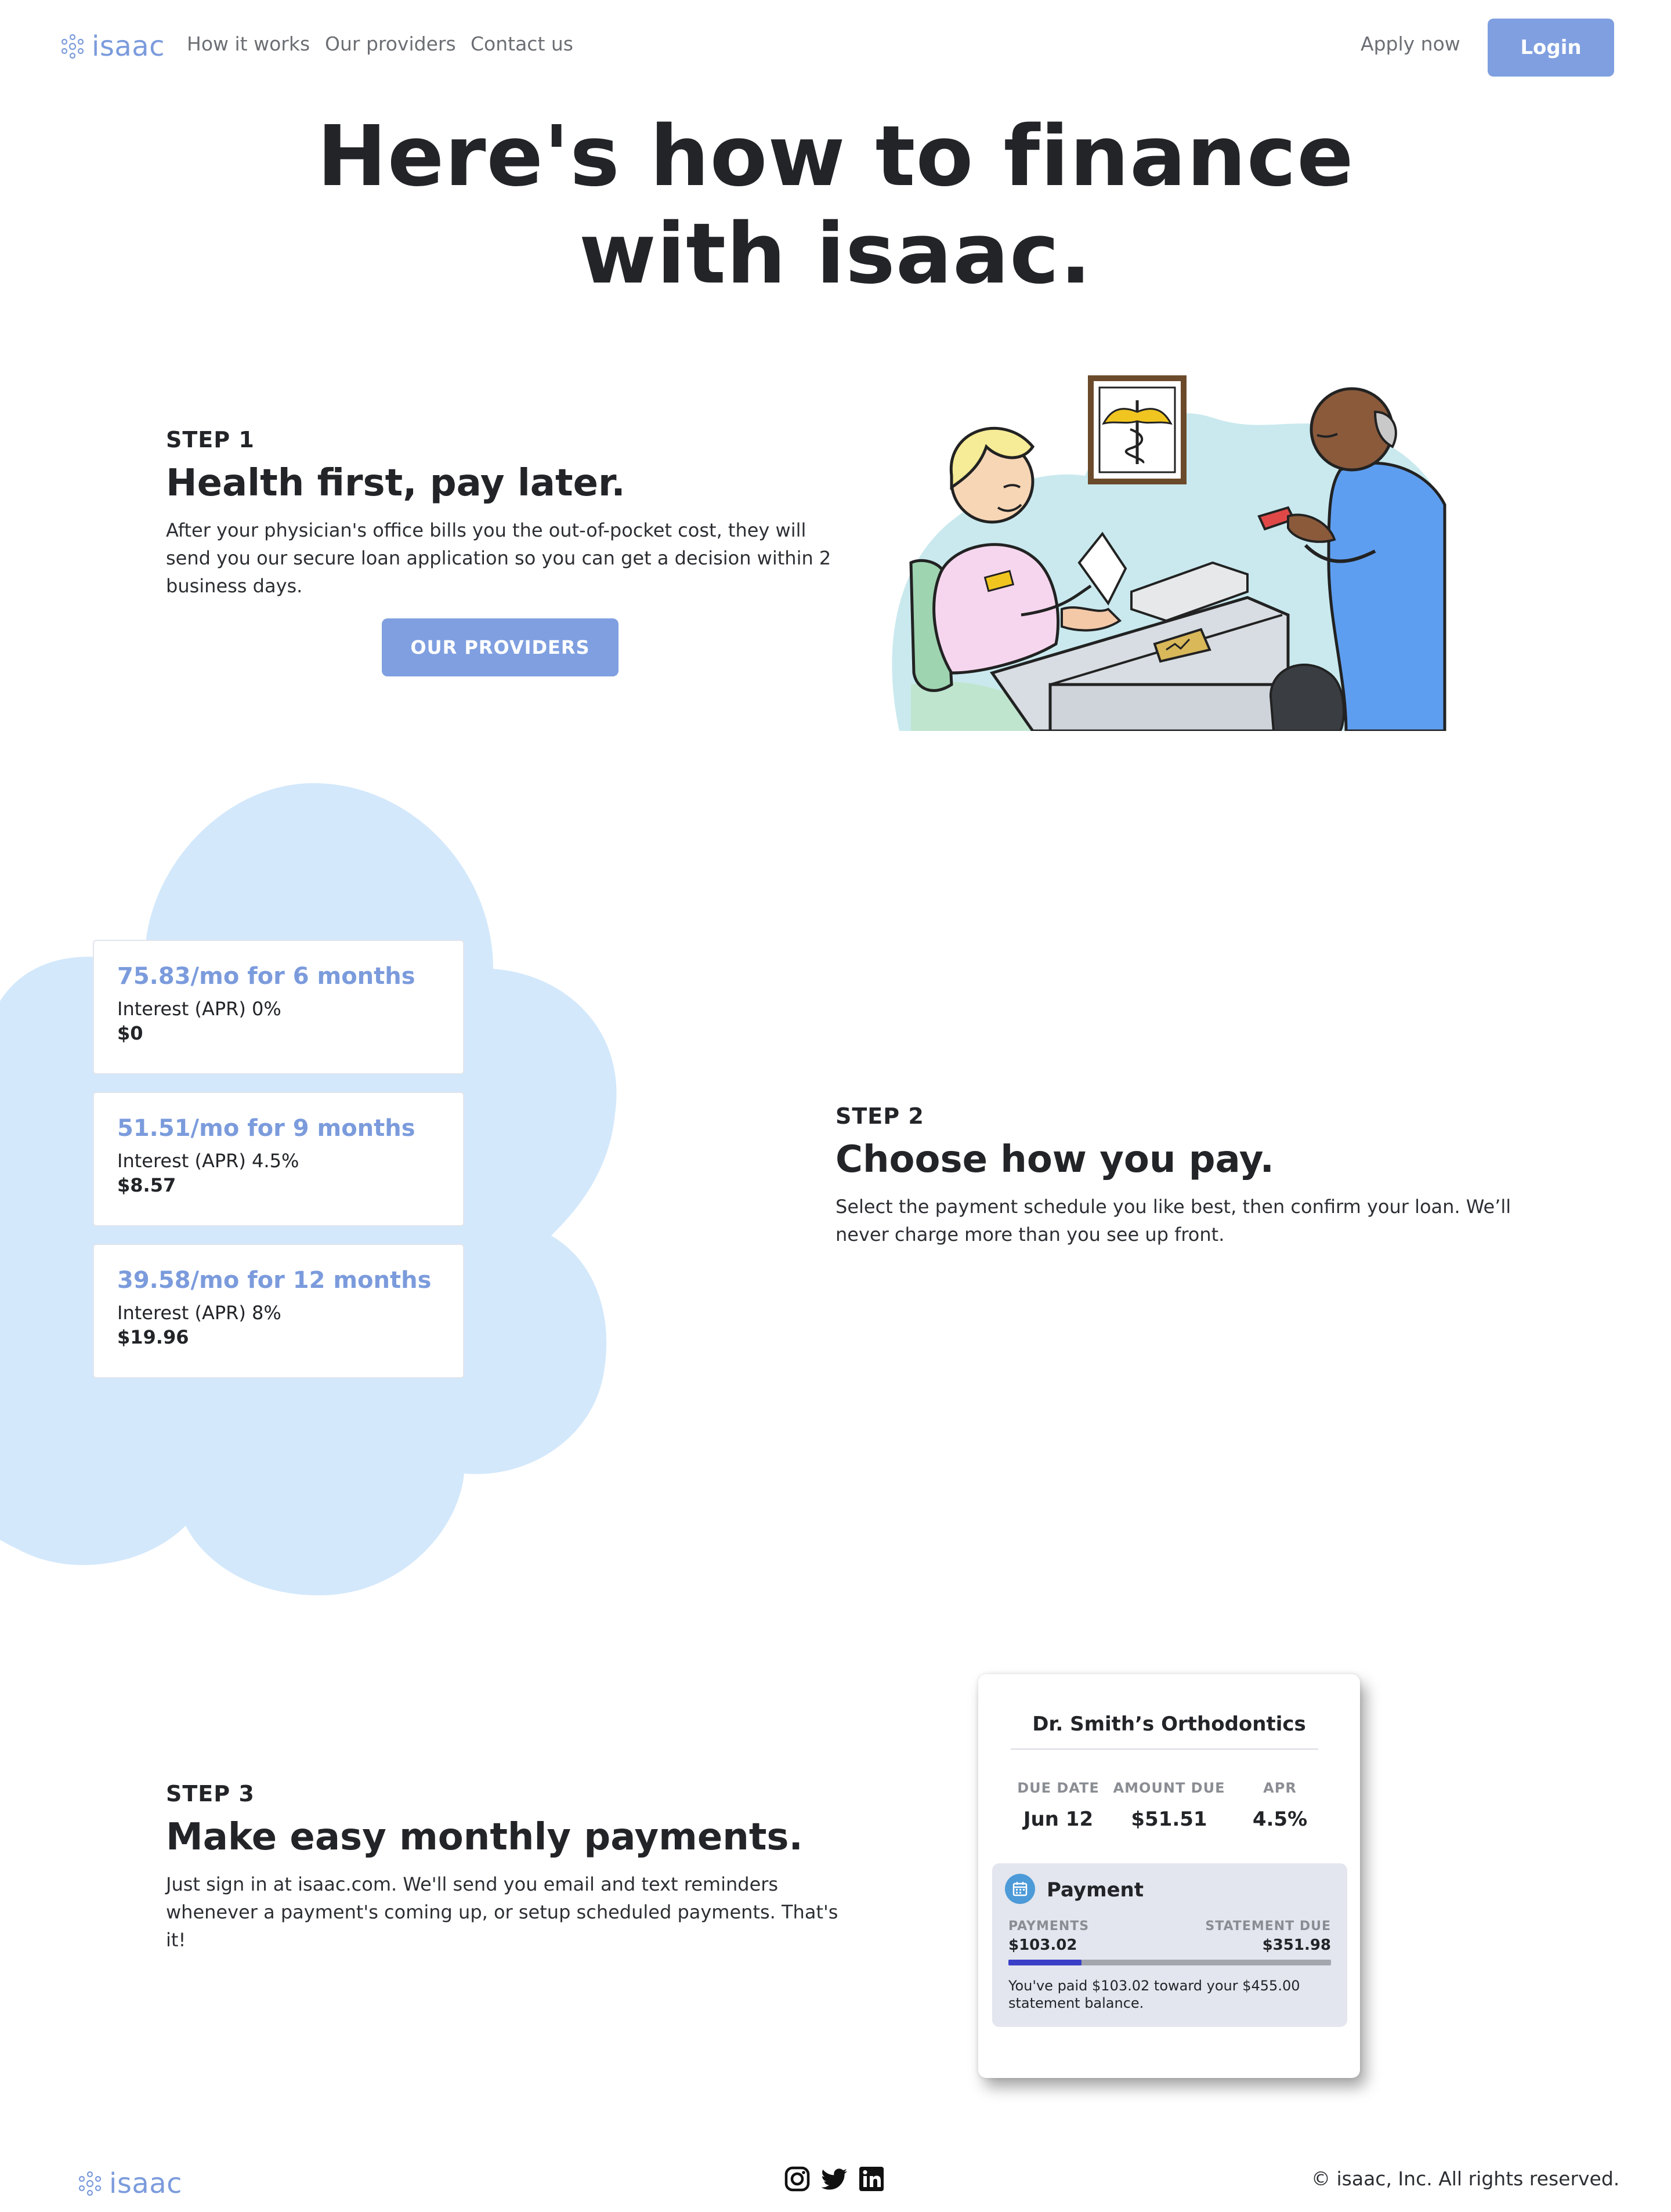 This screenshot has height=2212, width=1671. I want to click on page-title: Here's how to finance with isaac., so click(835, 204).